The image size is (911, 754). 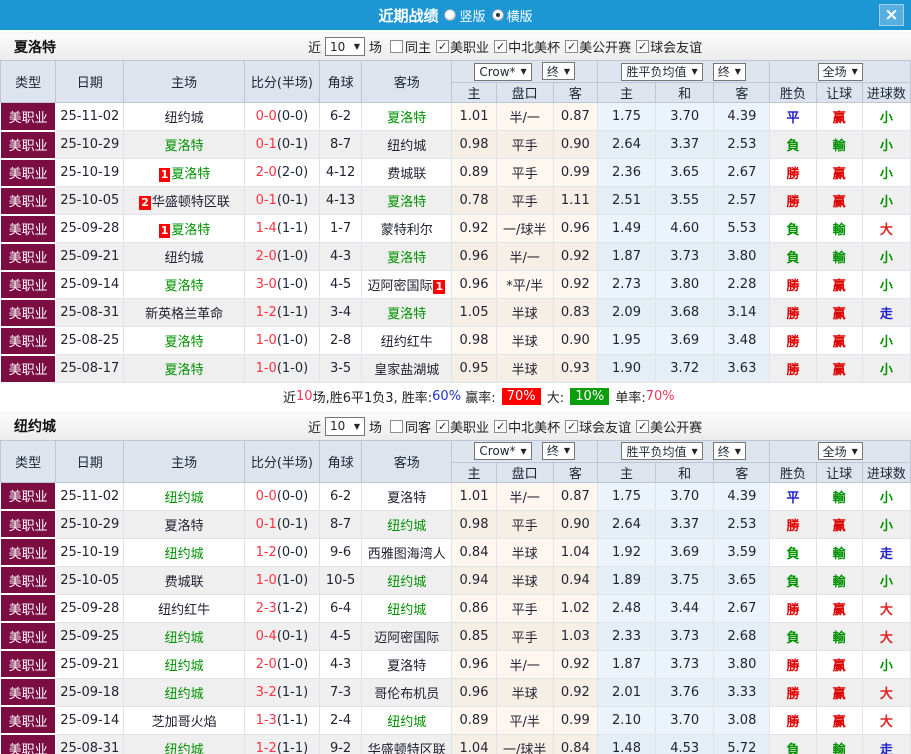 What do you see at coordinates (575, 472) in the screenshot?
I see `sub-header-odds-away: 客` at bounding box center [575, 472].